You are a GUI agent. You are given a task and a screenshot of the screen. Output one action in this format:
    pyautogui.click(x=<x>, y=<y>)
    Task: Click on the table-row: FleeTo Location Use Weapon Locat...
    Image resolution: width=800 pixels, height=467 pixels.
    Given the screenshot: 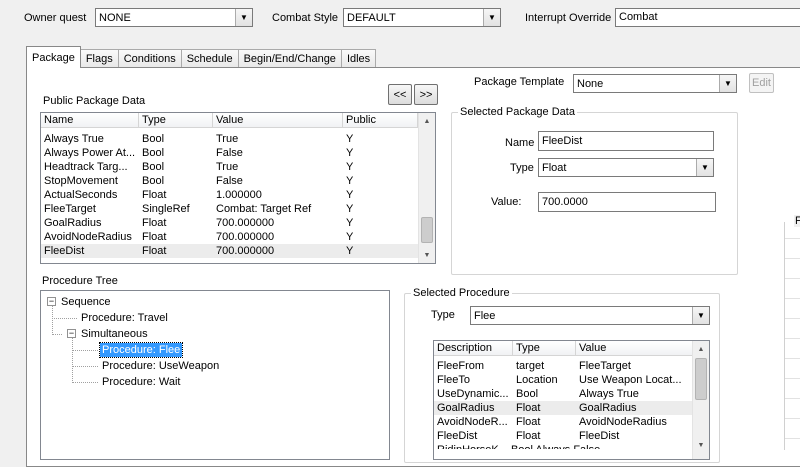 What is the action you would take?
    pyautogui.click(x=571, y=380)
    